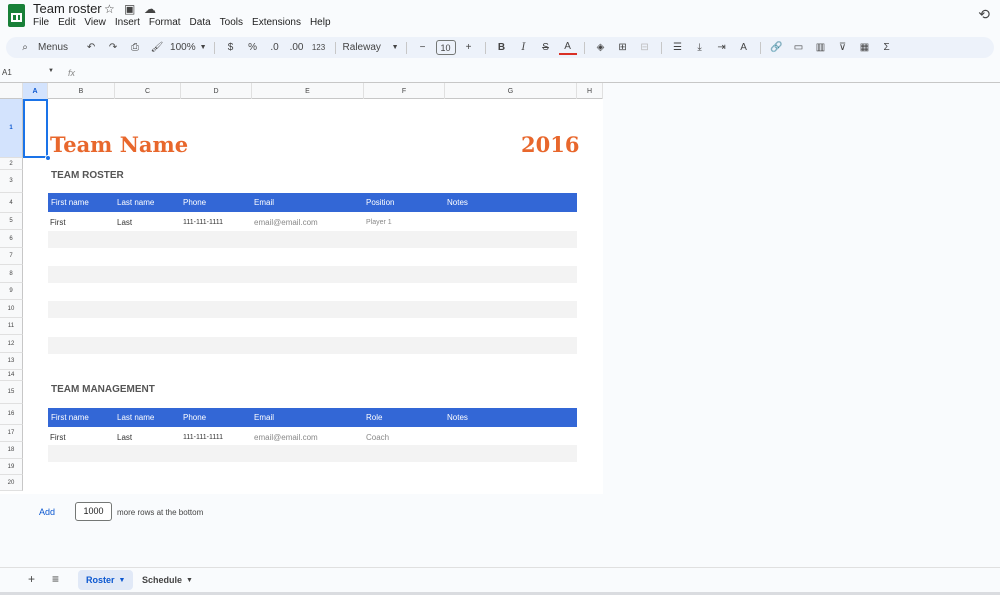  I want to click on filter-views-icon: ▦, so click(865, 48).